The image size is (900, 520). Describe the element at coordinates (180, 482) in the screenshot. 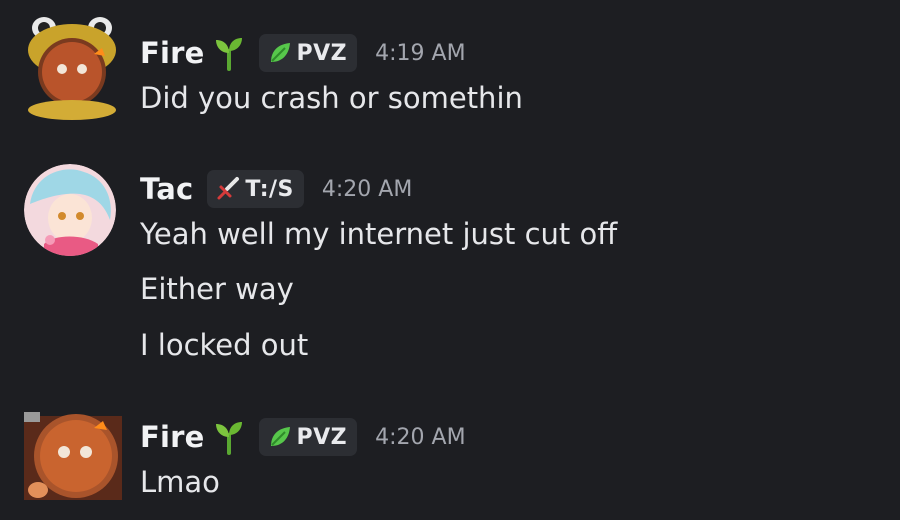

I see `message-text: Lmao` at that location.